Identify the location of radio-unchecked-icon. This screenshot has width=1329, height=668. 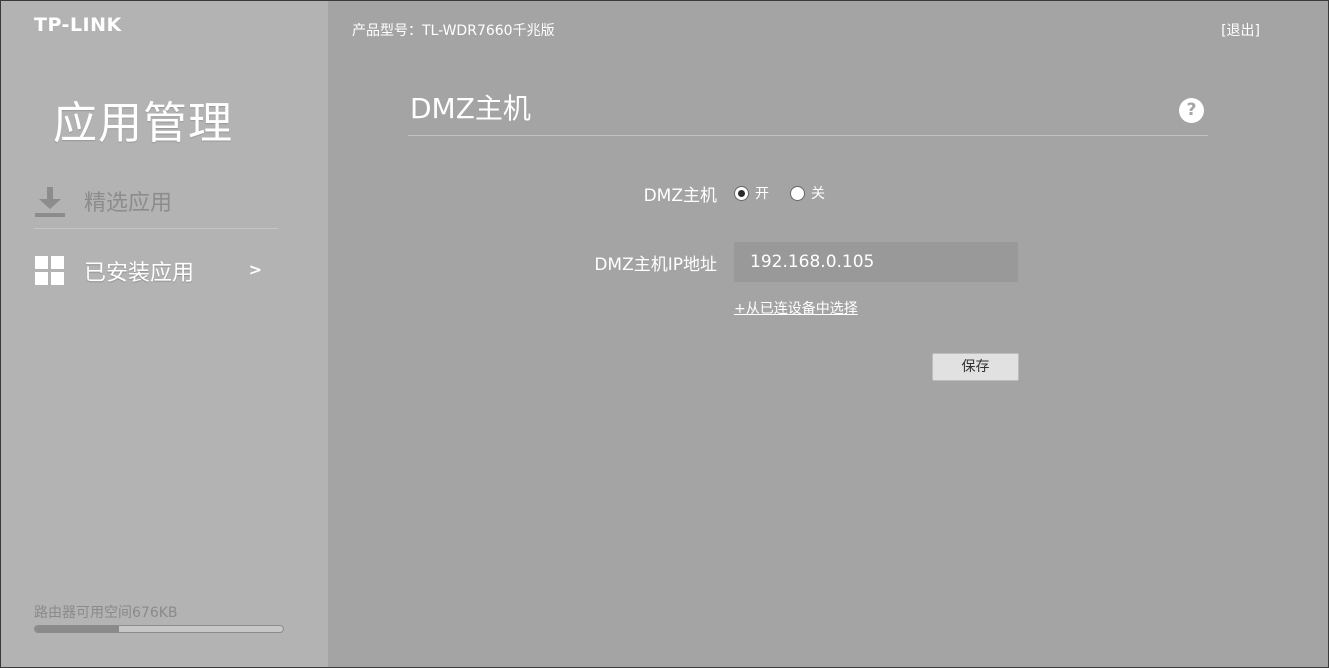
(797, 193).